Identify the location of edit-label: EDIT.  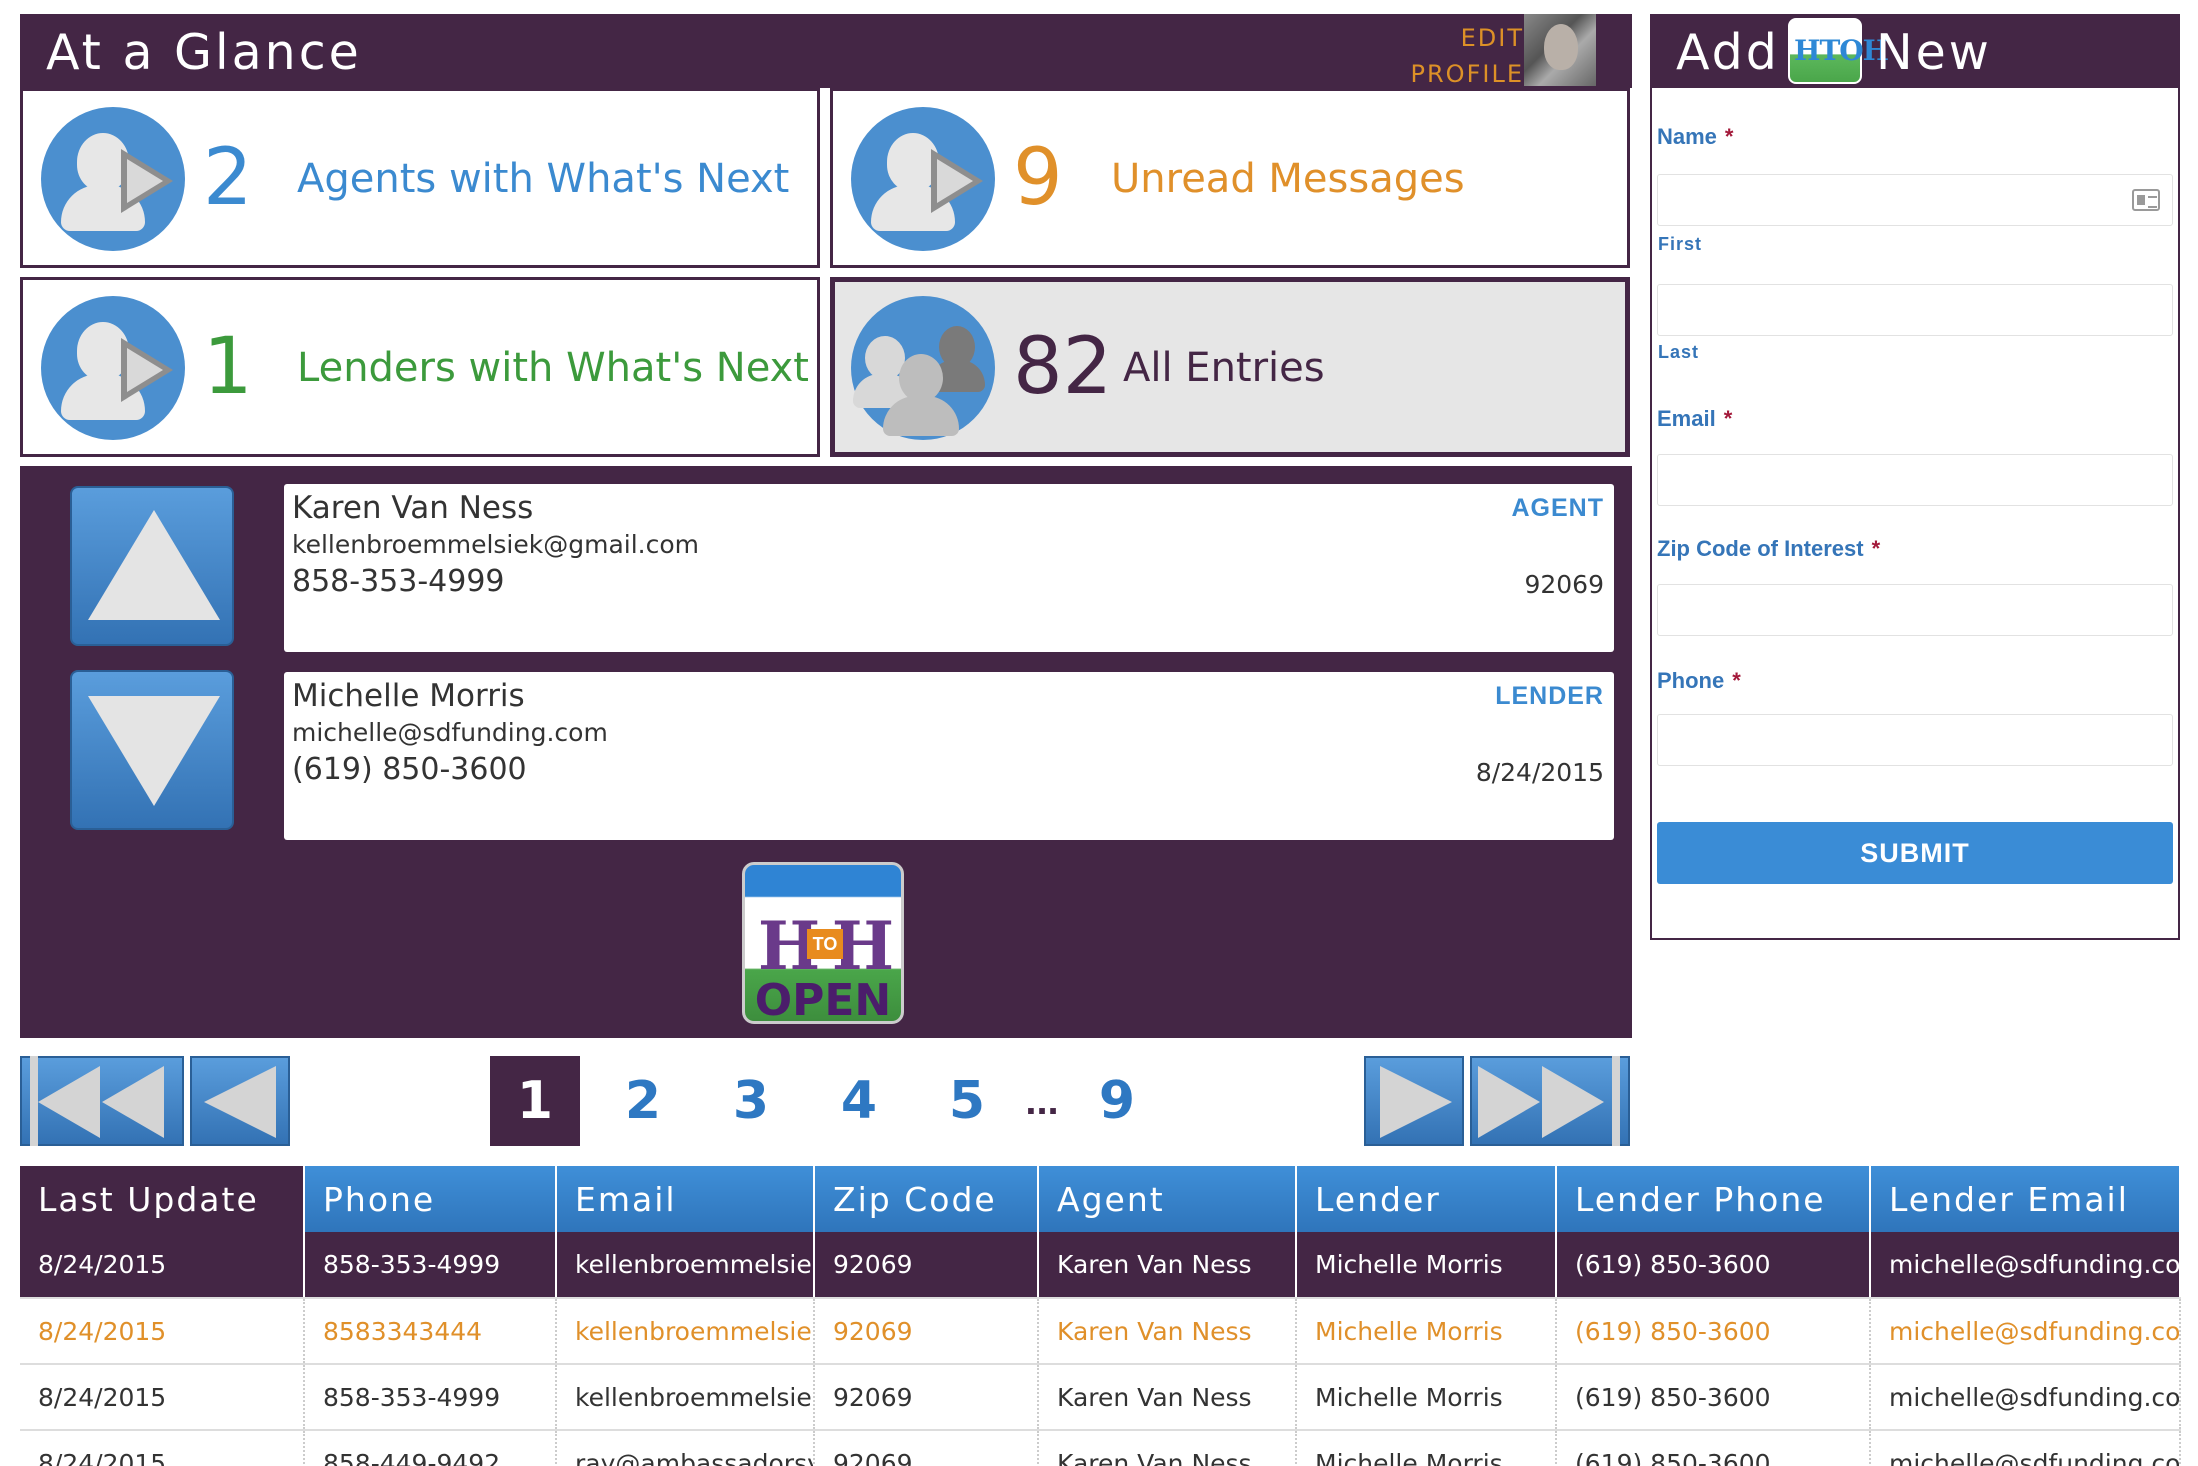
(1467, 38).